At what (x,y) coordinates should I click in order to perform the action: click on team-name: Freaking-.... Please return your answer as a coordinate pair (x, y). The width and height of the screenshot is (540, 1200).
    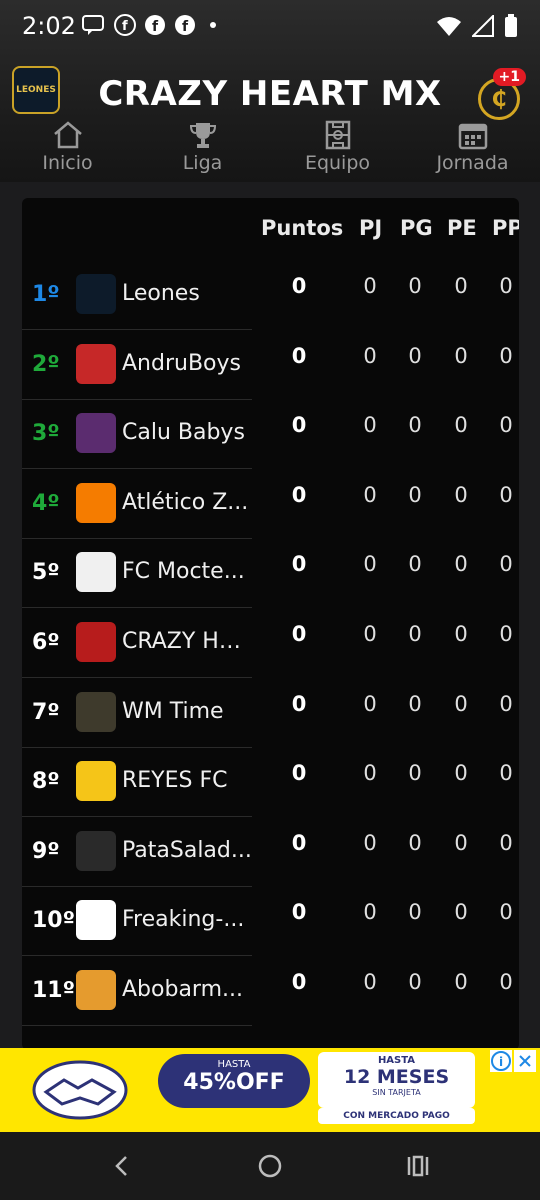
    Looking at the image, I should click on (183, 920).